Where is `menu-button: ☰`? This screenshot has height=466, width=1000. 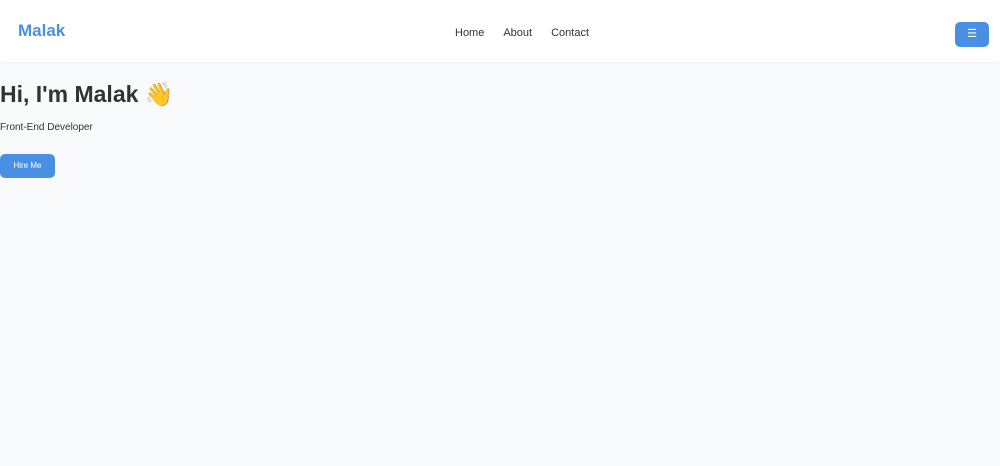 menu-button: ☰ is located at coordinates (972, 34).